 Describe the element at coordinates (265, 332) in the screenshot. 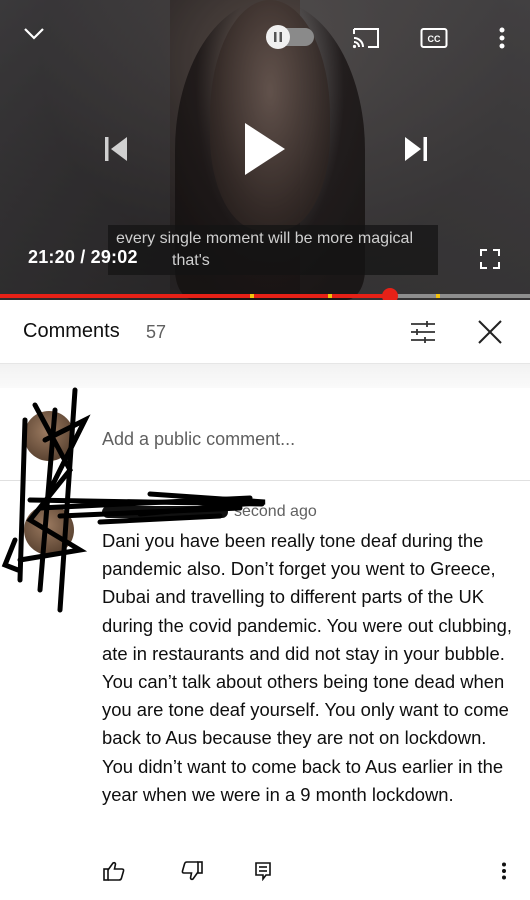

I see `comments-header: Comments 57` at that location.